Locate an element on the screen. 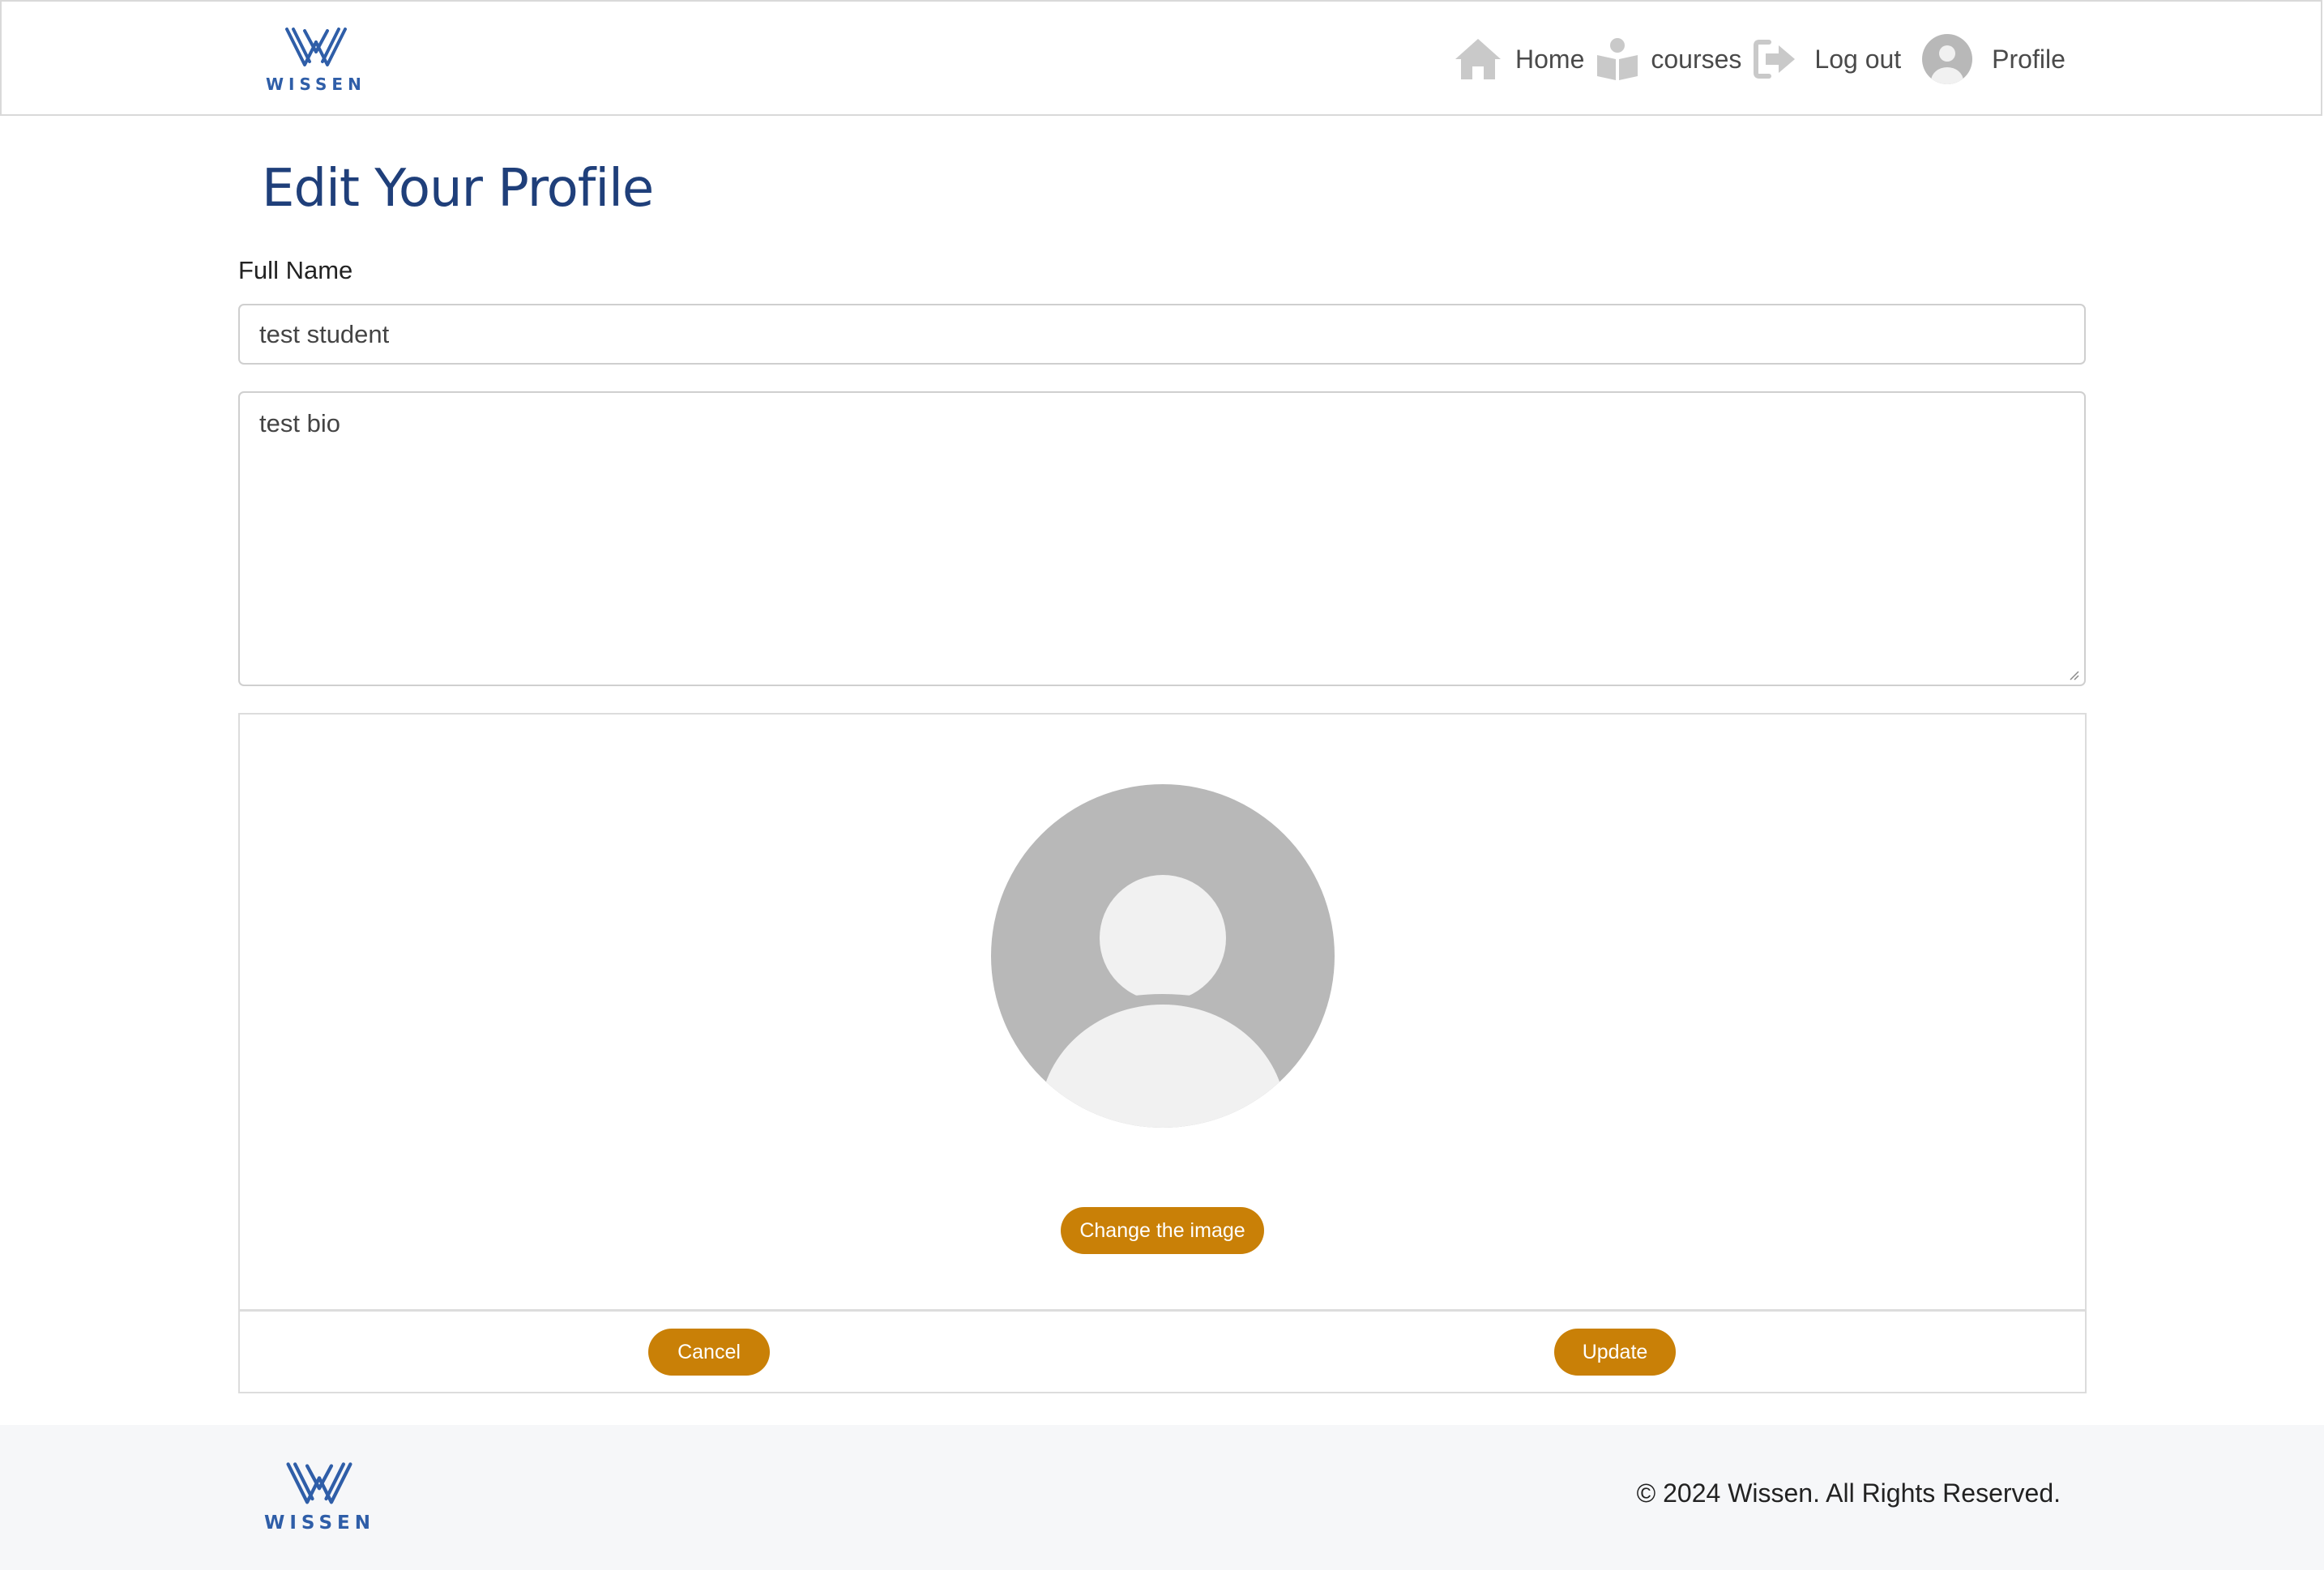 The width and height of the screenshot is (2324, 1570). nav-profile: Profile is located at coordinates (1994, 59).